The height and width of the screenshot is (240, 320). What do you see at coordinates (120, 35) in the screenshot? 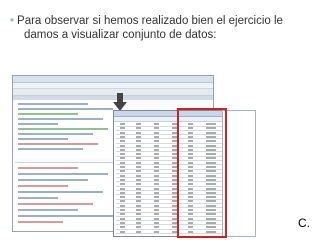
I see `text-line-2: damos a visualizar conjunto de datos:` at bounding box center [120, 35].